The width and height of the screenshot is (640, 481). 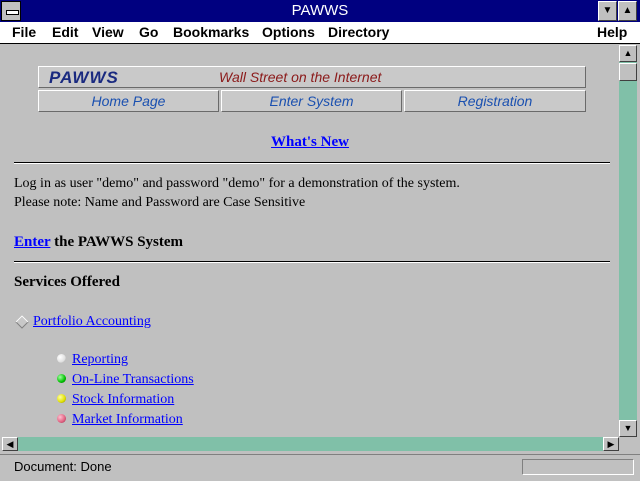 What do you see at coordinates (628, 241) in the screenshot?
I see `vertical-scrollbar: ▲ ▼` at bounding box center [628, 241].